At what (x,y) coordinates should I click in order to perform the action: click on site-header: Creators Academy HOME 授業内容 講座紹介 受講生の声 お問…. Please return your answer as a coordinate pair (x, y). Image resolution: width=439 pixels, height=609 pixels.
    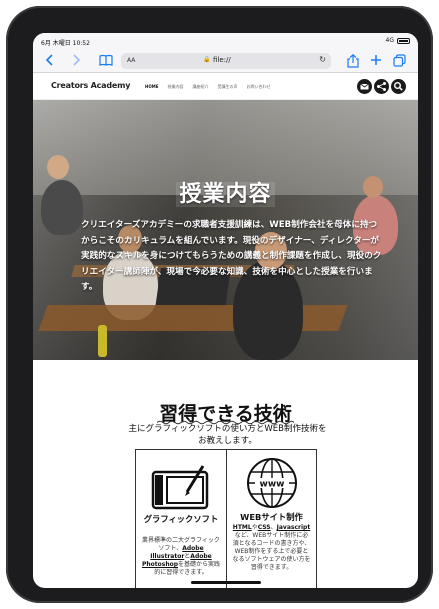
    Looking at the image, I should click on (225, 86).